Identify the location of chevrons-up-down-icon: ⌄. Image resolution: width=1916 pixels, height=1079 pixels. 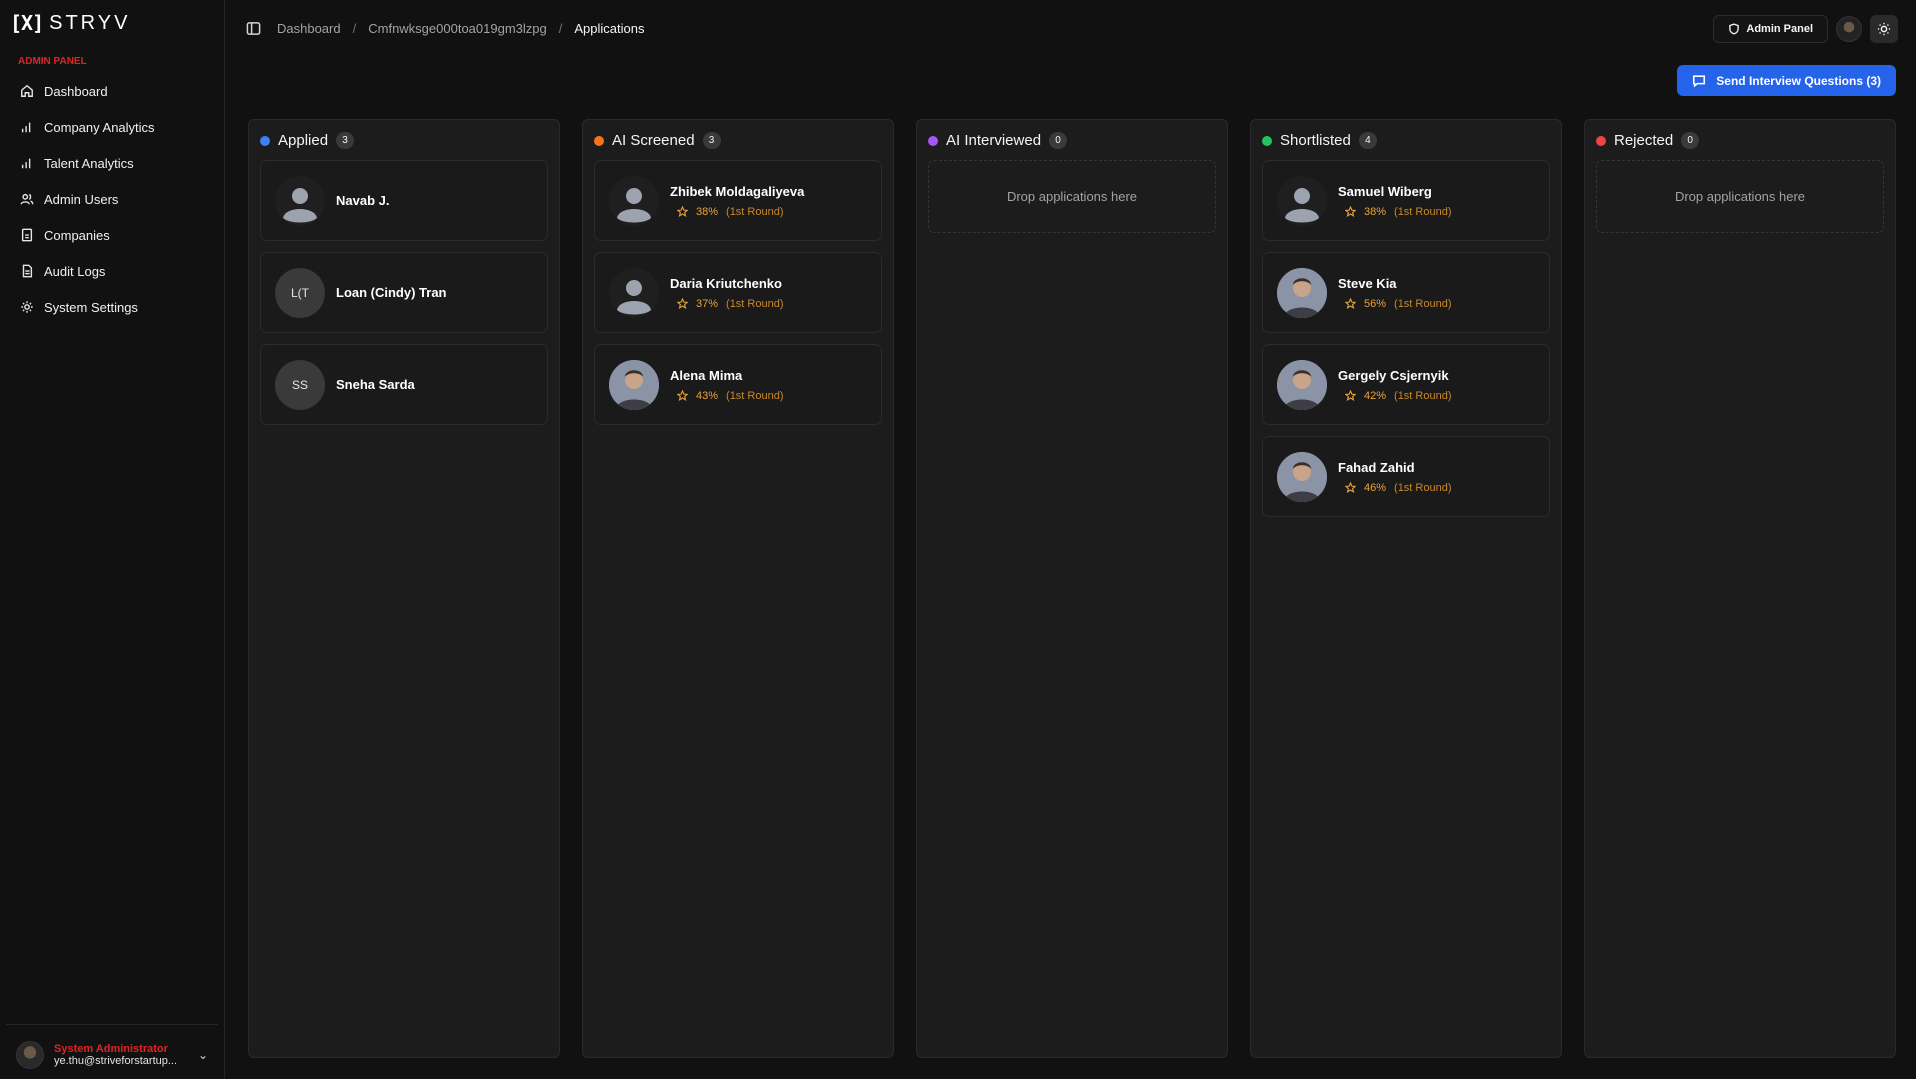
(203, 1055).